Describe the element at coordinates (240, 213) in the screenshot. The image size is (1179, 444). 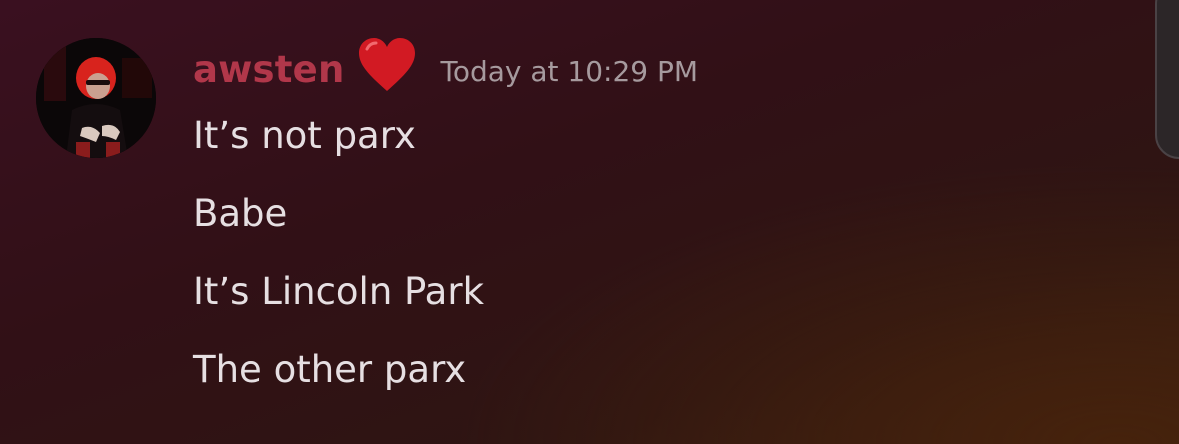
I see `message-line: Babe` at that location.